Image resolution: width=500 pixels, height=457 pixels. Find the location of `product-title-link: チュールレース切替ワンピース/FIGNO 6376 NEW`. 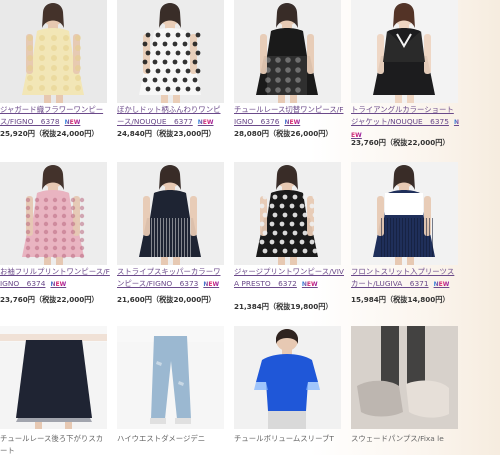

product-title-link: チュールレース切替ワンピース/FIGNO 6376 NEW is located at coordinates (289, 116).